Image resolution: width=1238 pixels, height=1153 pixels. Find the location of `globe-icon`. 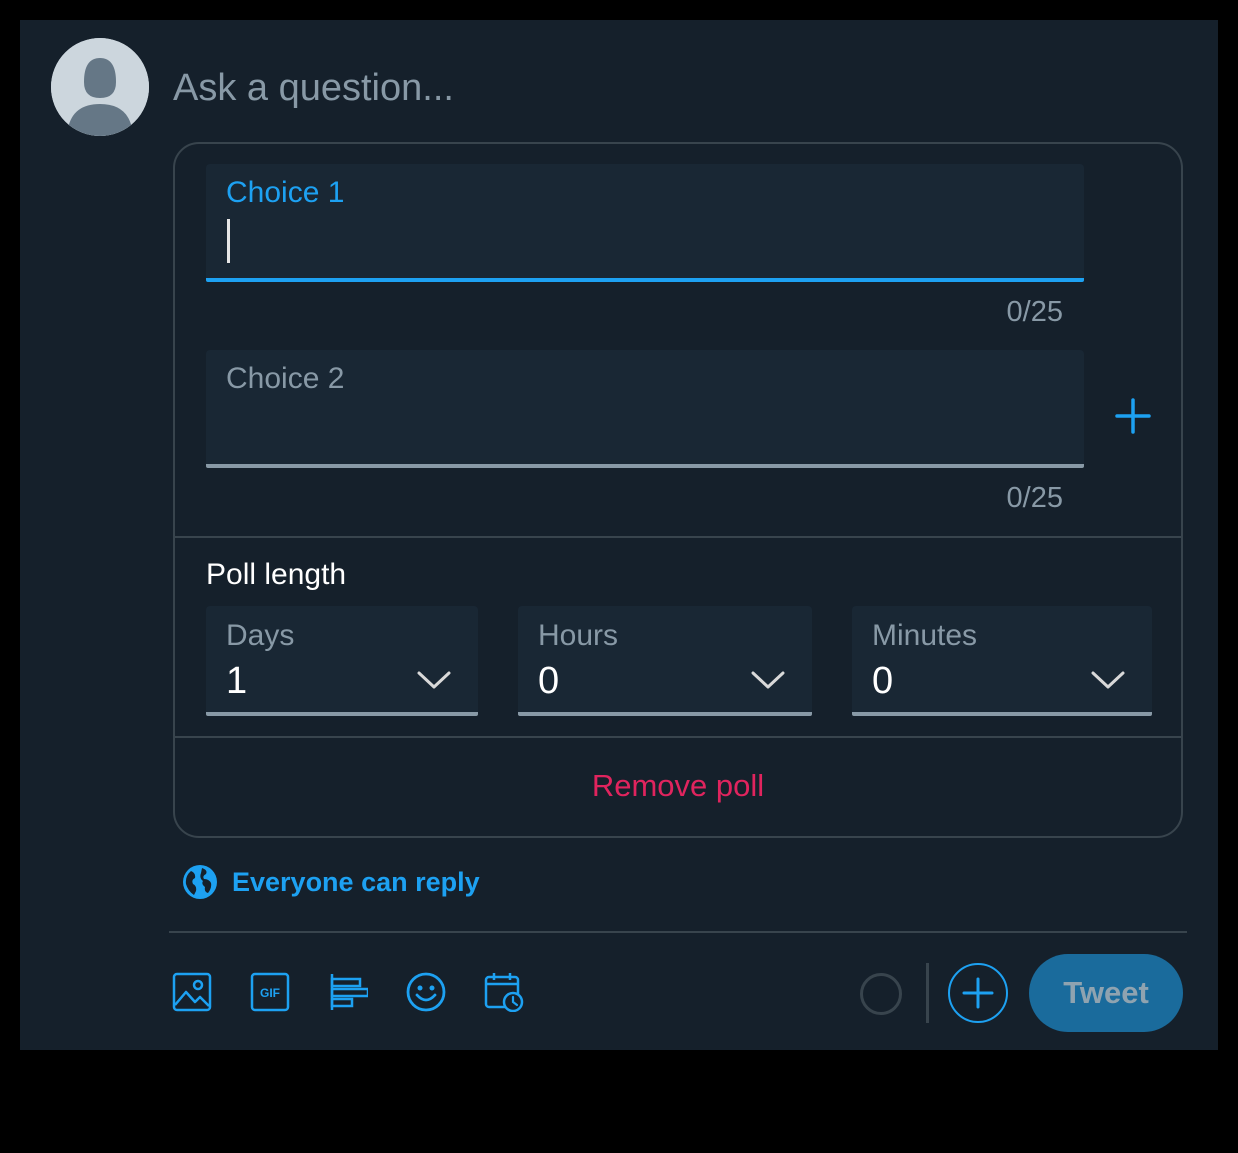

globe-icon is located at coordinates (200, 882).